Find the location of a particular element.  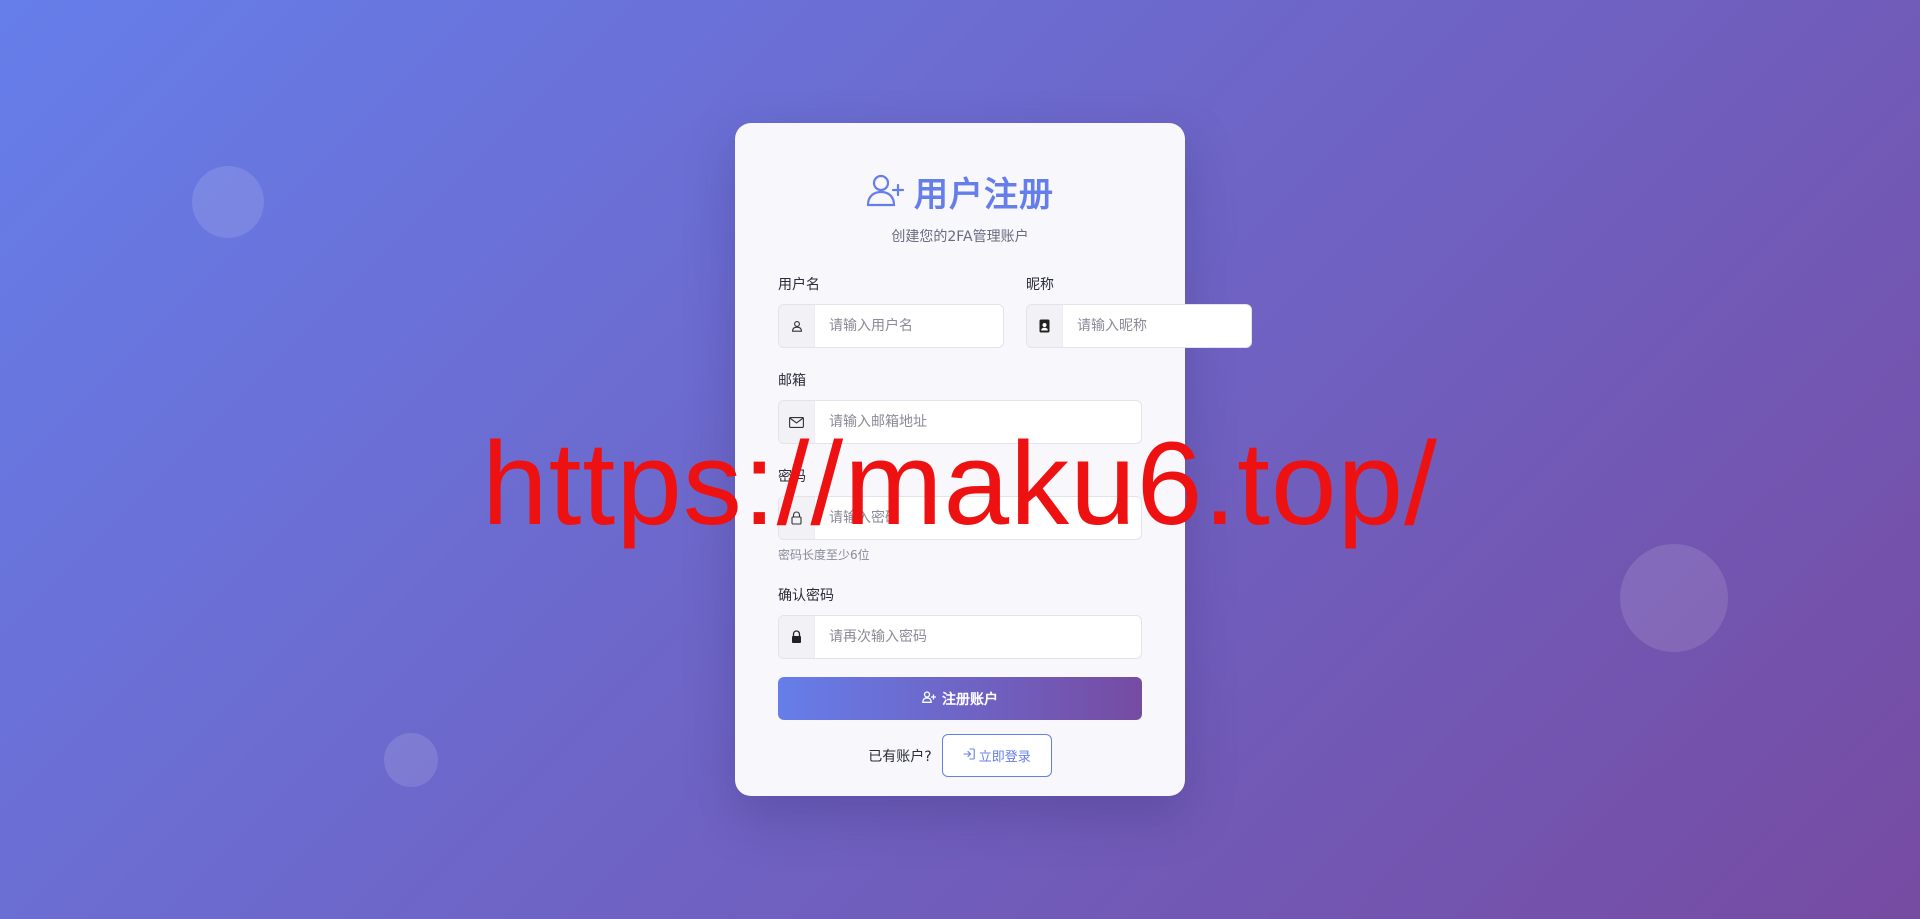

nickname-input is located at coordinates (1157, 326).